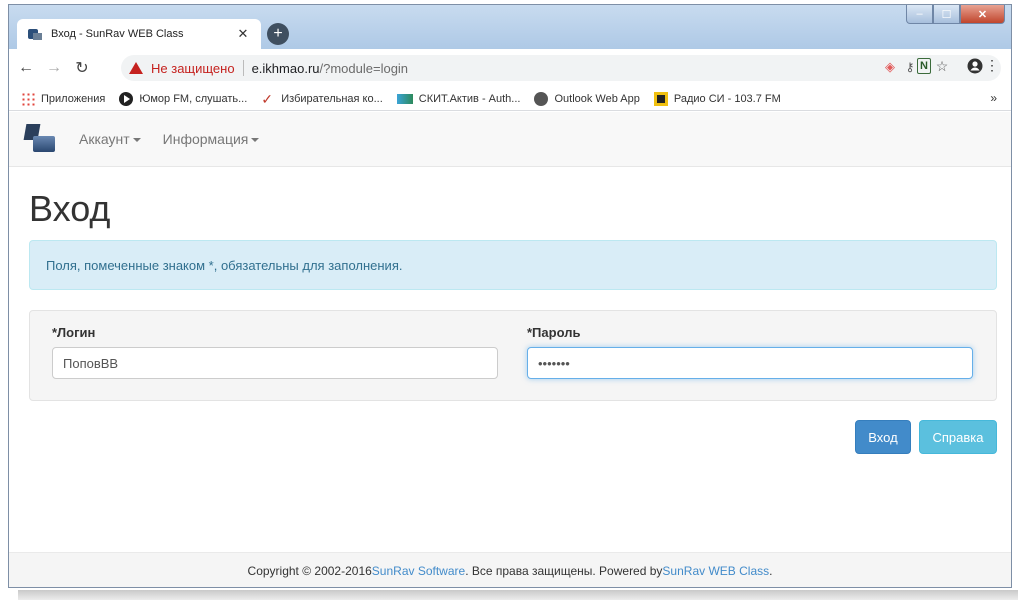  What do you see at coordinates (275, 363) in the screenshot?
I see `login-input` at bounding box center [275, 363].